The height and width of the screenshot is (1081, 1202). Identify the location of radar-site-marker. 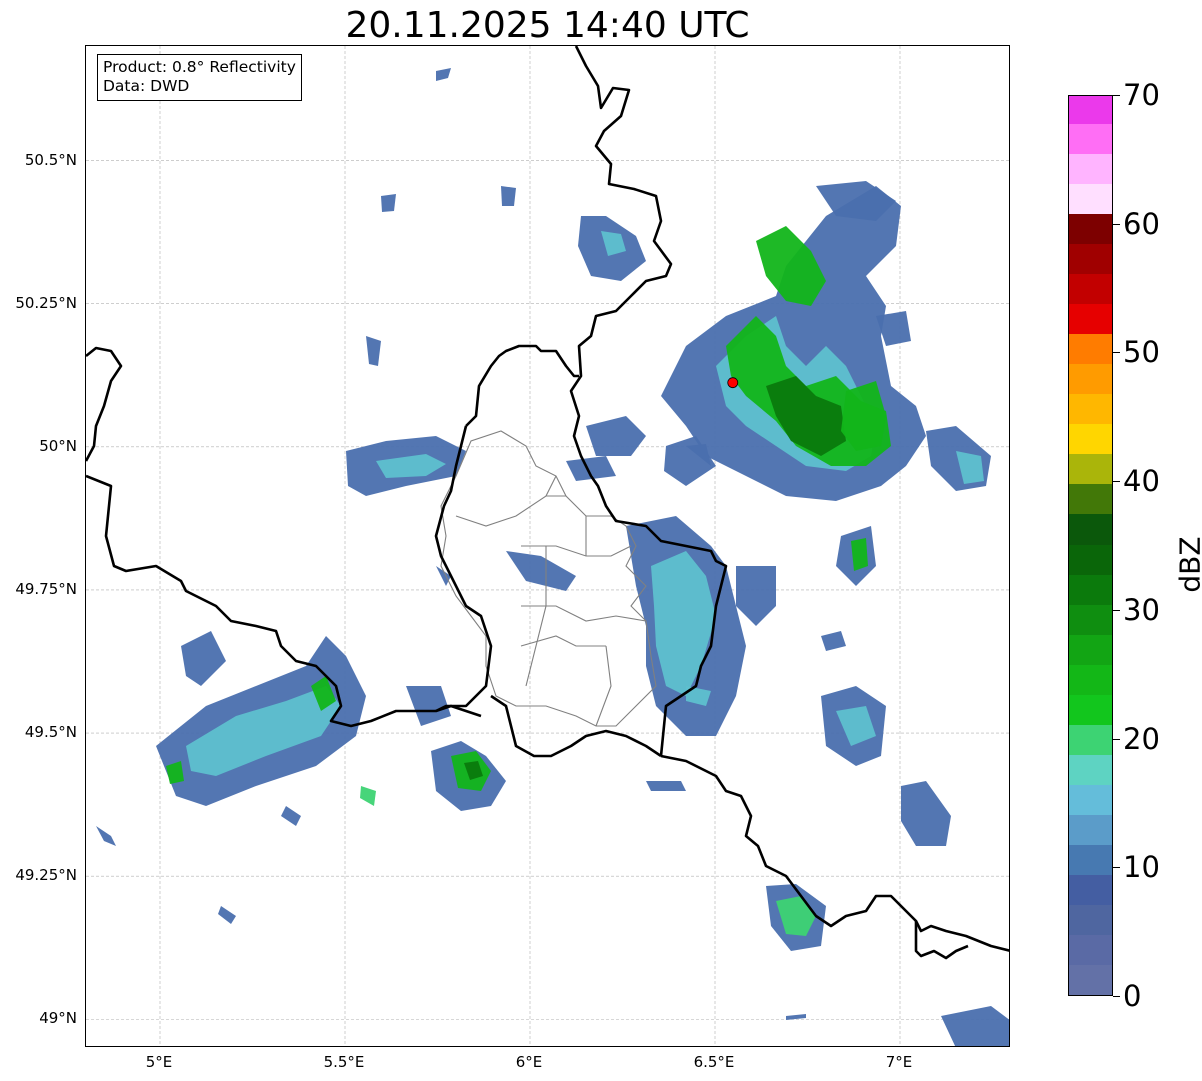
(733, 383).